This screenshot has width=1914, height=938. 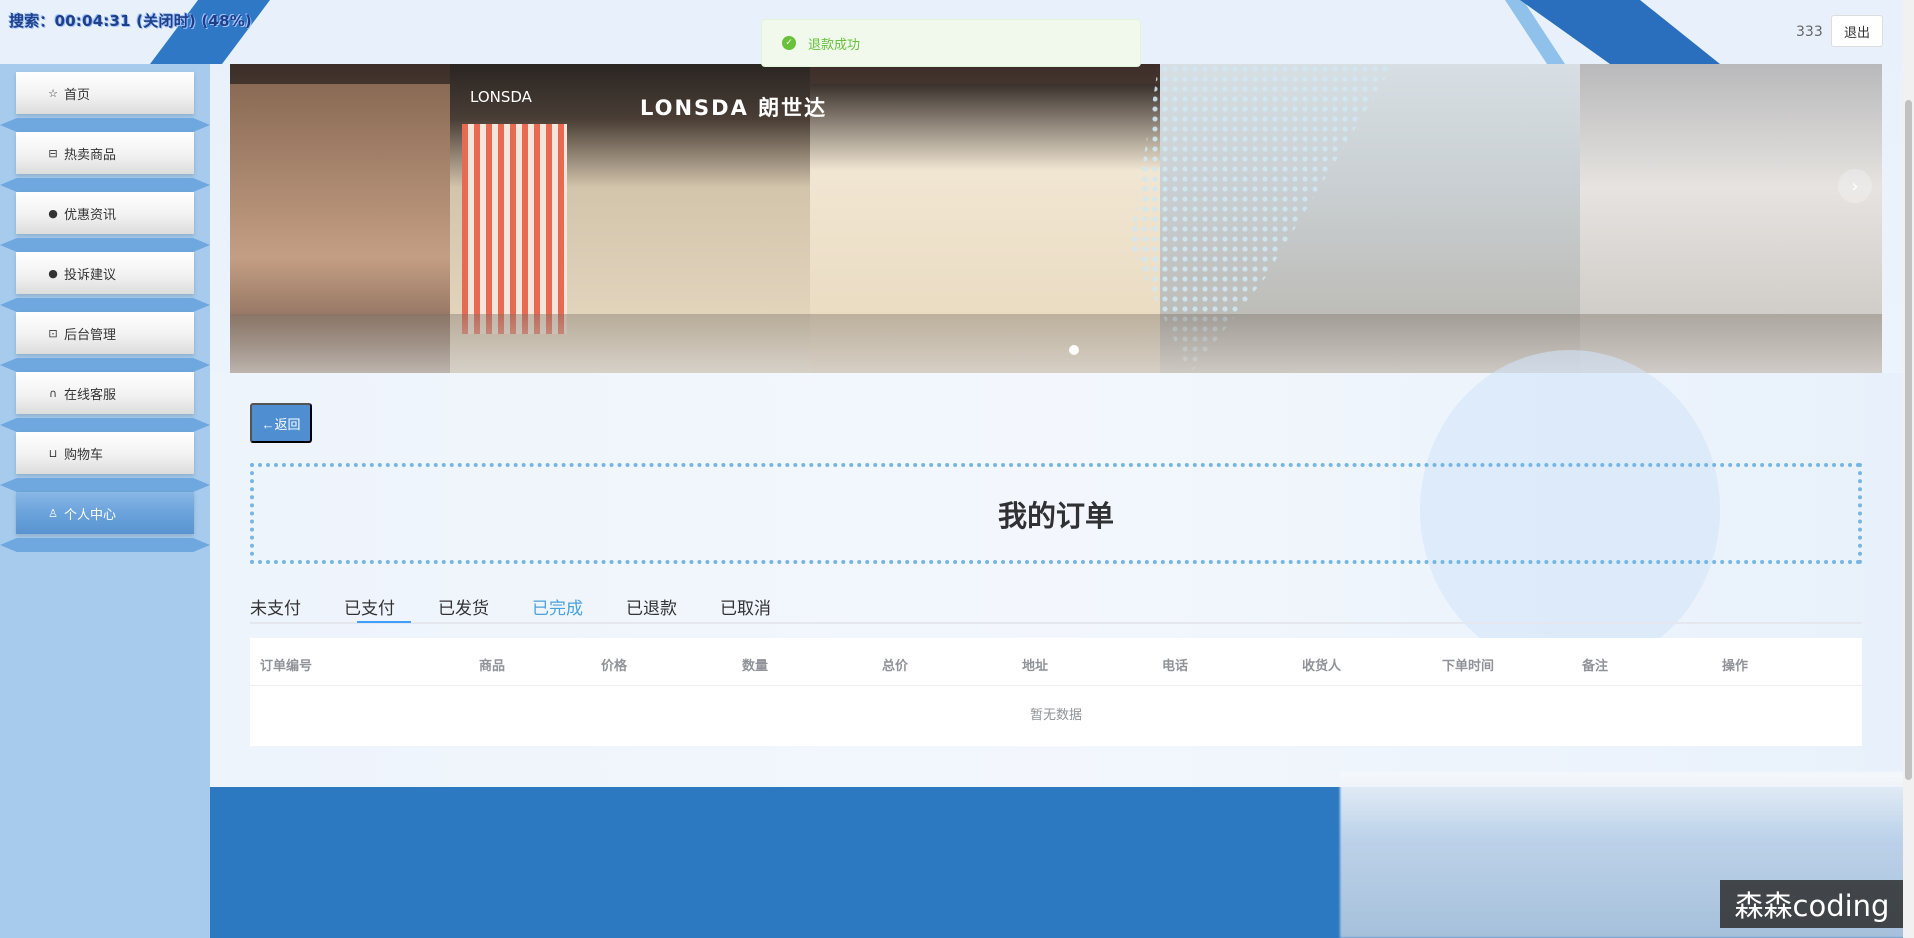 What do you see at coordinates (77, 95) in the screenshot?
I see `sidebar-item-label: 首页` at bounding box center [77, 95].